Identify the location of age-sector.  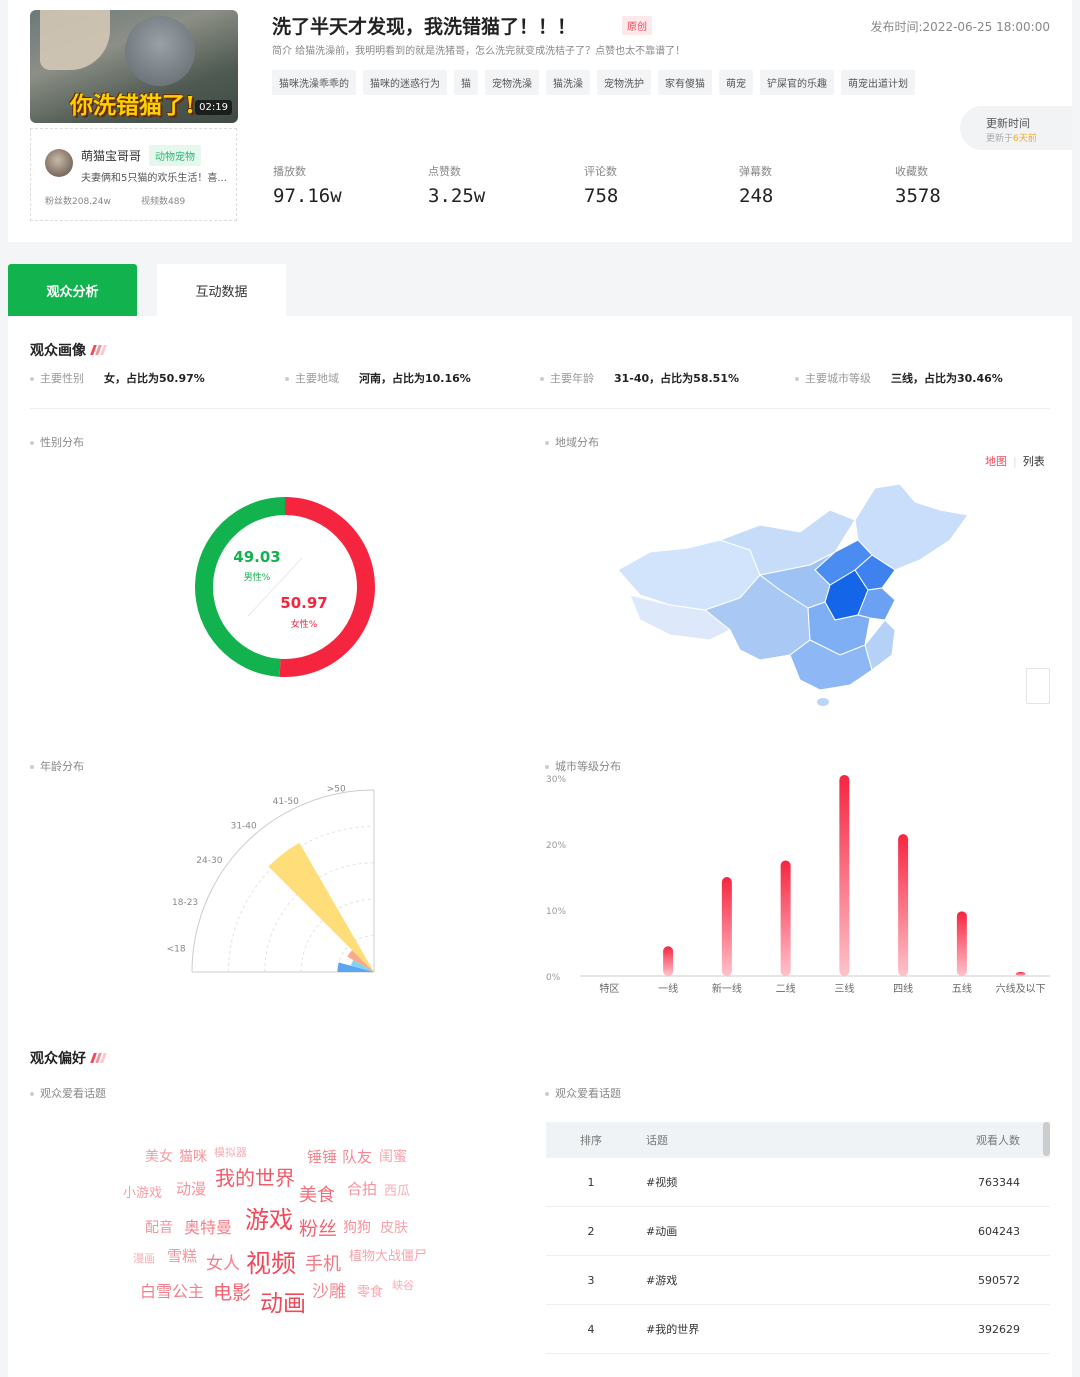
(321, 907).